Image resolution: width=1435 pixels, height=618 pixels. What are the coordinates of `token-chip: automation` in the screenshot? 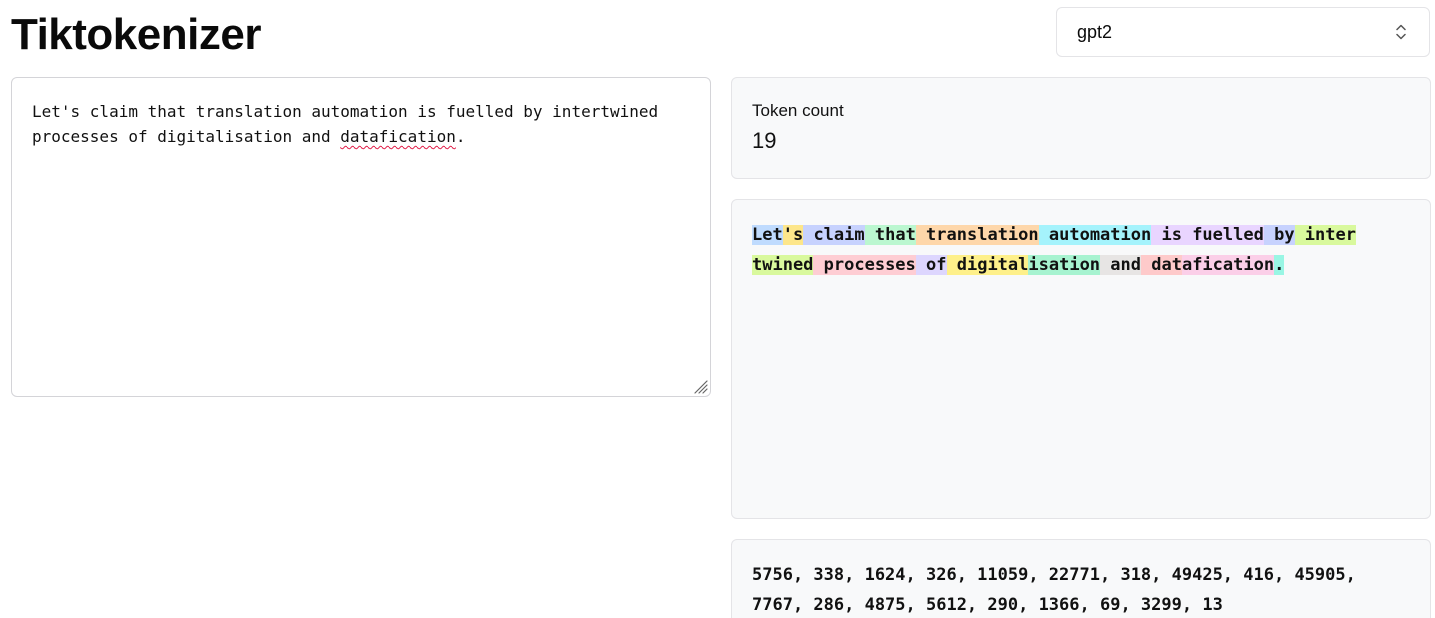 It's located at (1095, 235).